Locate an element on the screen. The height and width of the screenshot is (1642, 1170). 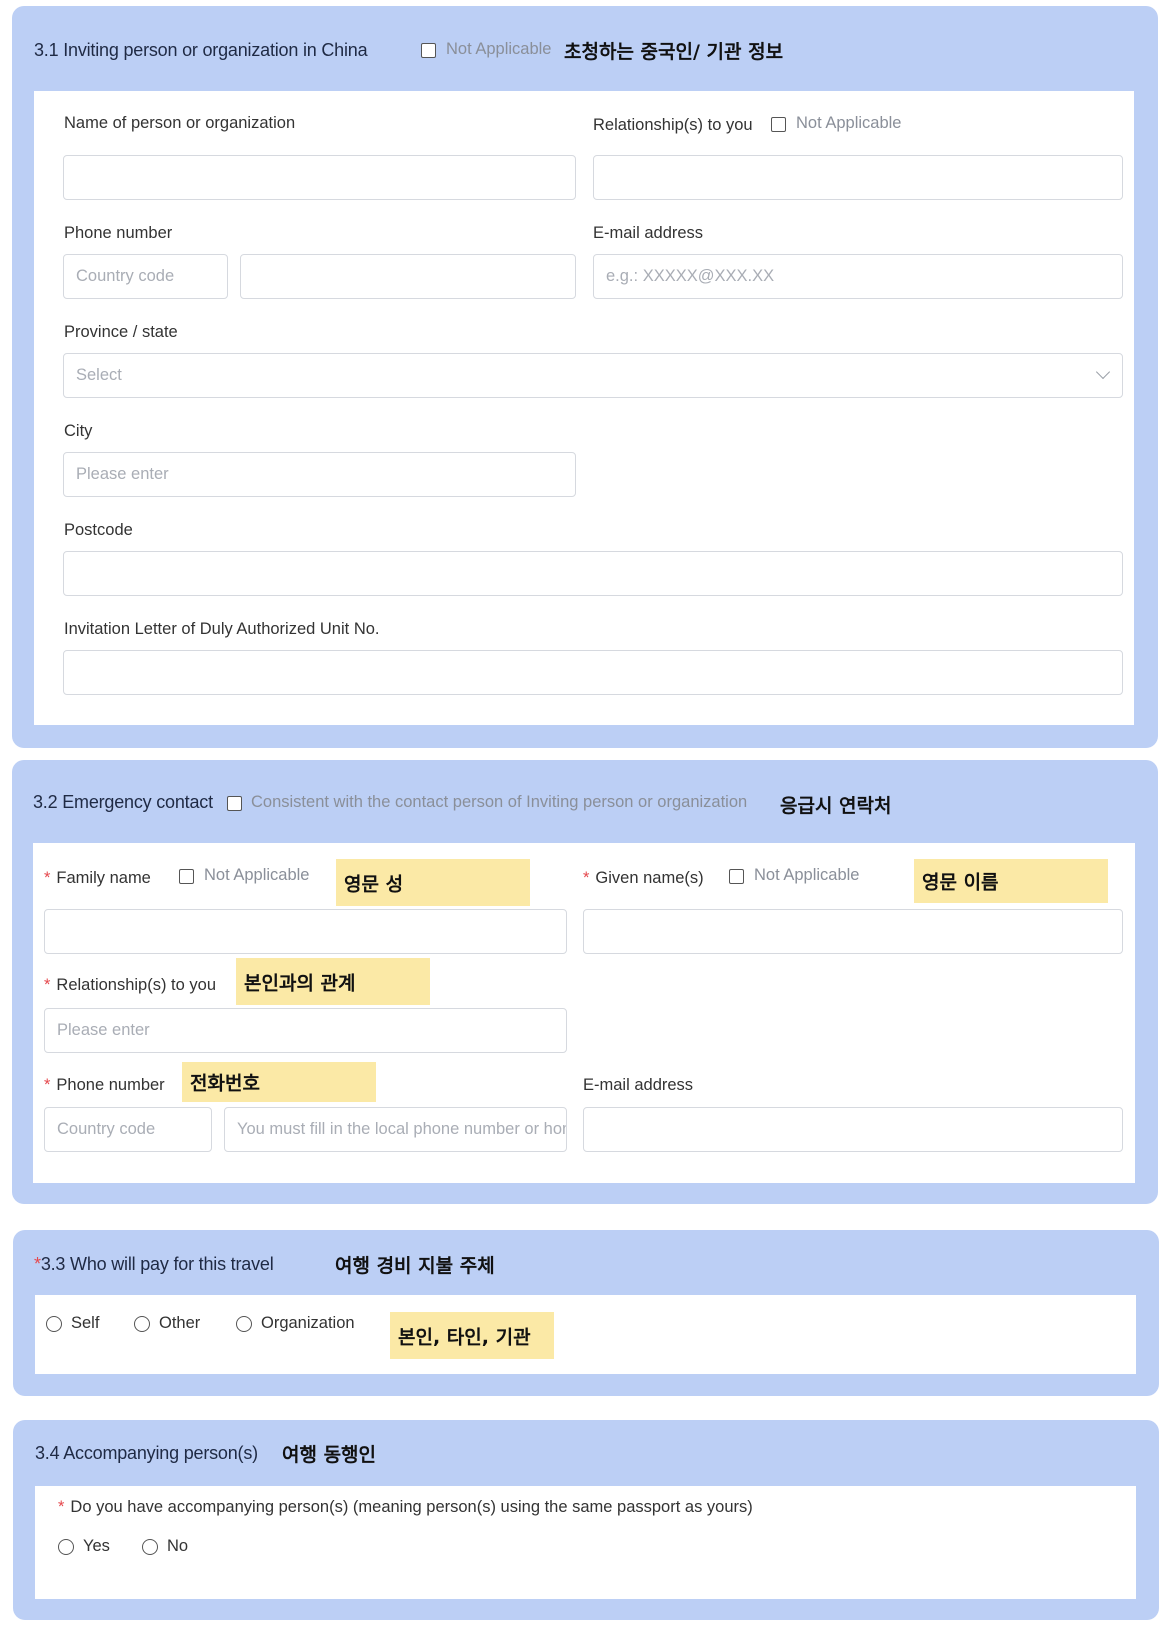
relationship-input is located at coordinates (858, 177).